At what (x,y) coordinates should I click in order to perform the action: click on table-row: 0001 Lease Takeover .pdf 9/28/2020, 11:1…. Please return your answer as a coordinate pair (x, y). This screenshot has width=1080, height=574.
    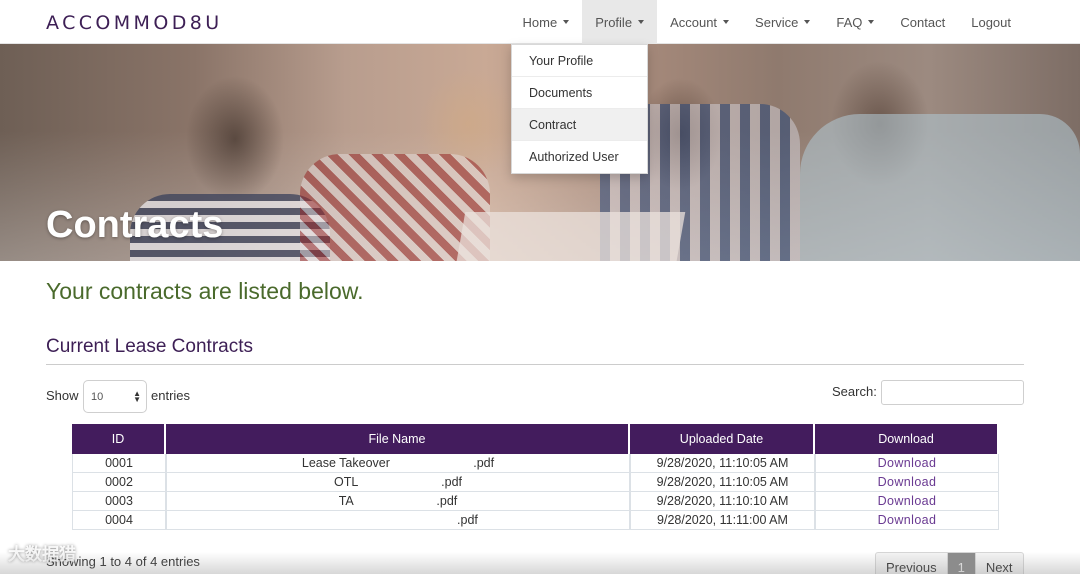
    Looking at the image, I should click on (535, 463).